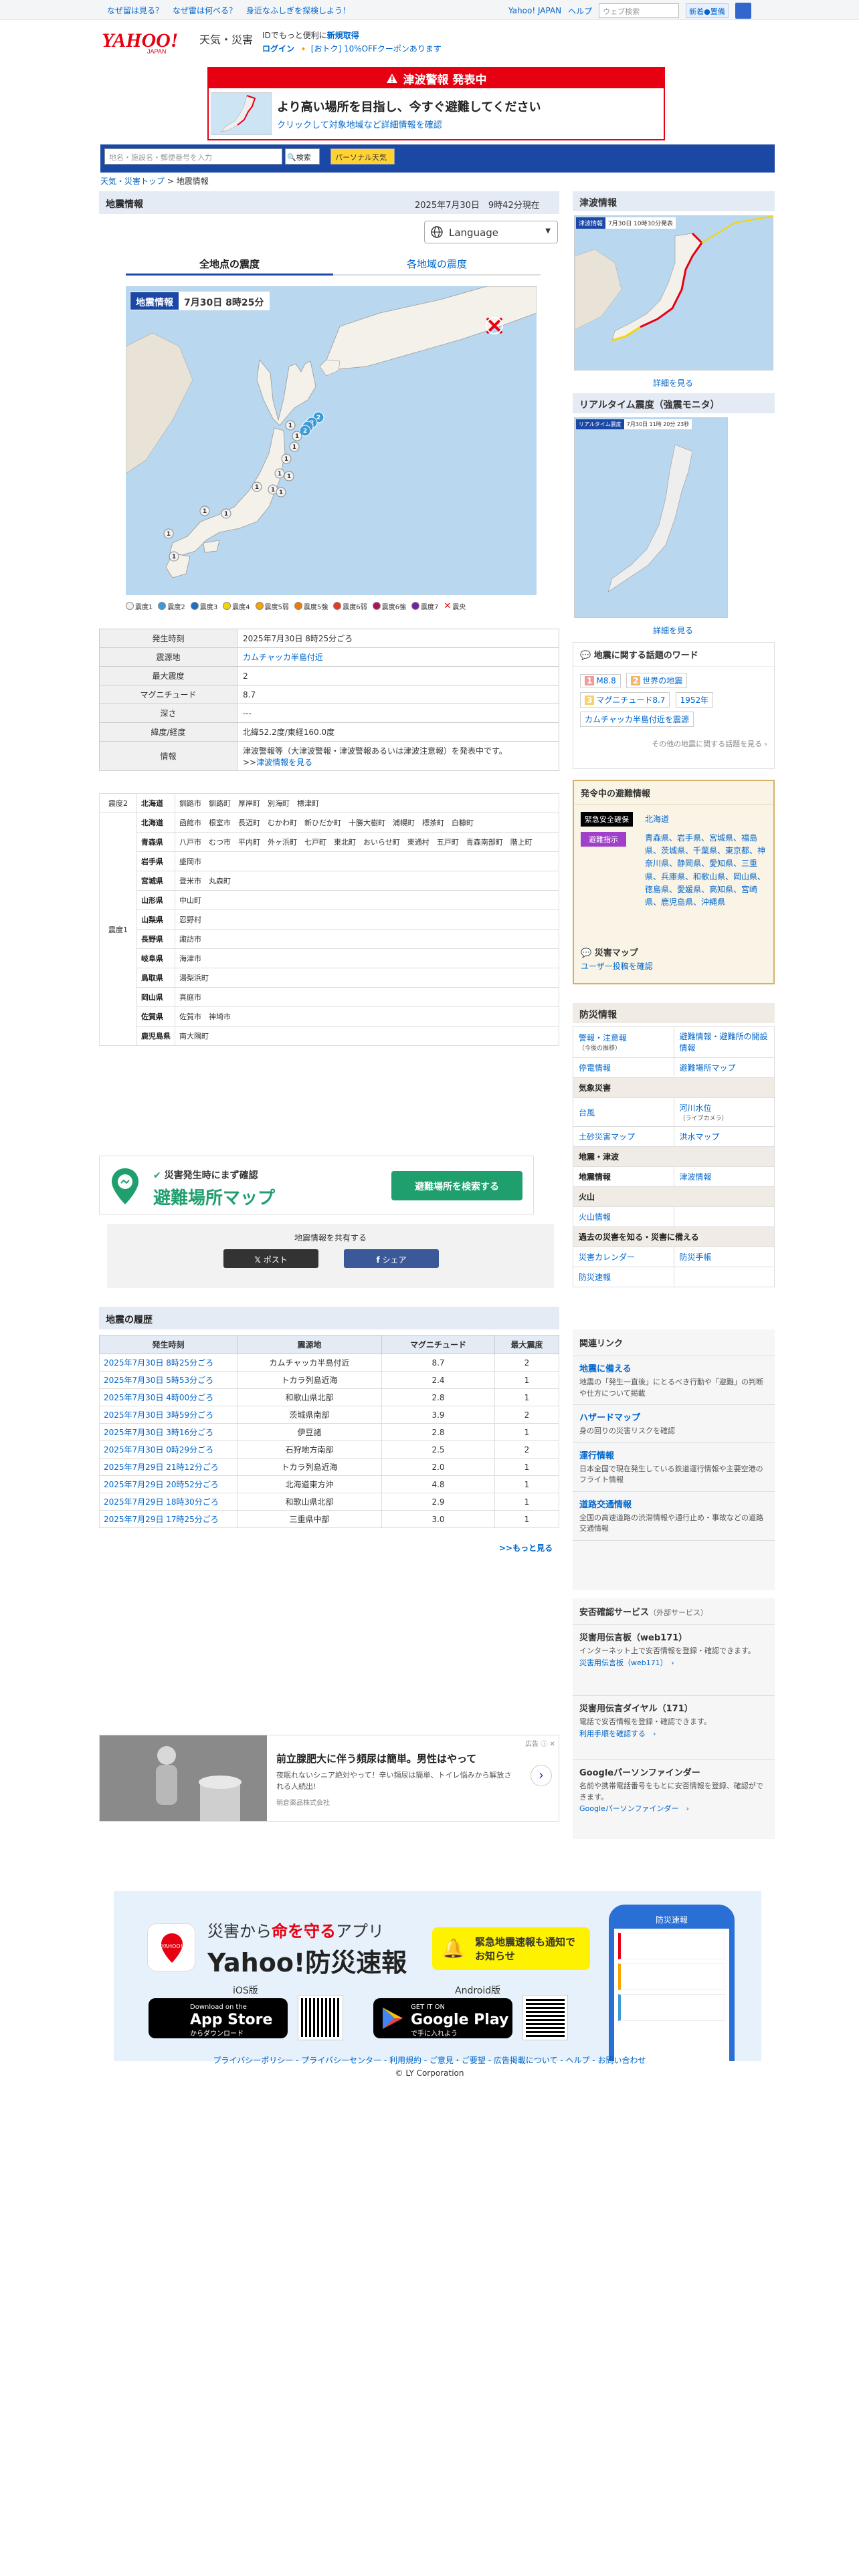  Describe the element at coordinates (724, 1277) in the screenshot. I see `disaster-link` at that location.